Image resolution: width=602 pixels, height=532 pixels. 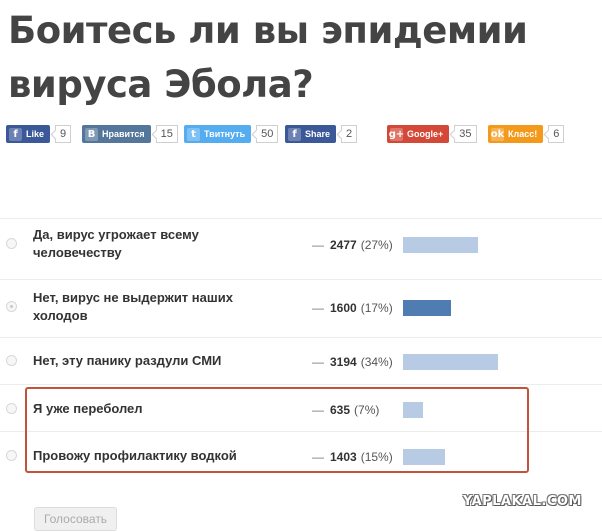 I want to click on poll-option-stats: — 3194 (34%), so click(x=352, y=362).